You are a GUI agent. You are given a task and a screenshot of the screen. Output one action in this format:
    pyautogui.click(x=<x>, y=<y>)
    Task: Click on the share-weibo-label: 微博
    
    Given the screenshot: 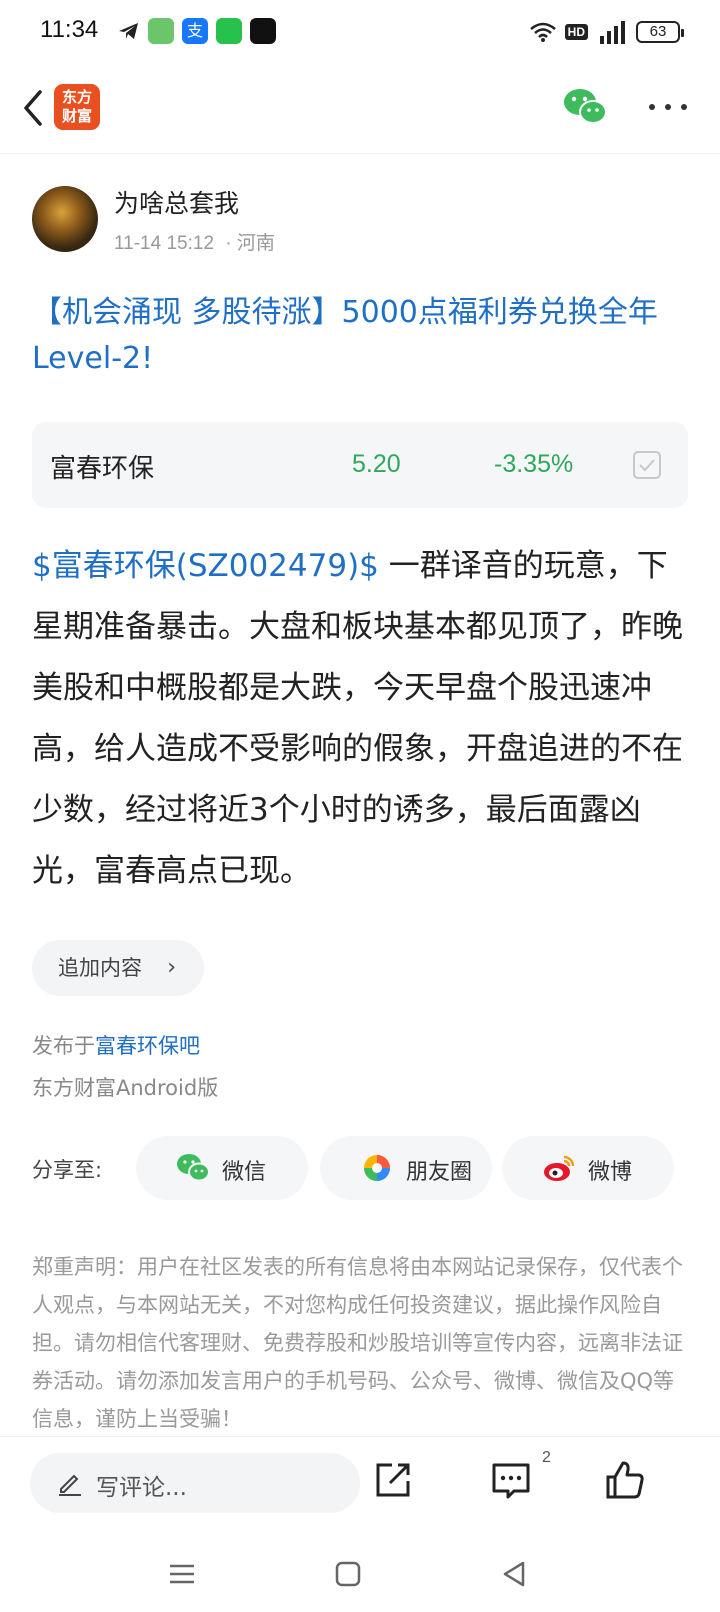 What is the action you would take?
    pyautogui.click(x=610, y=1172)
    